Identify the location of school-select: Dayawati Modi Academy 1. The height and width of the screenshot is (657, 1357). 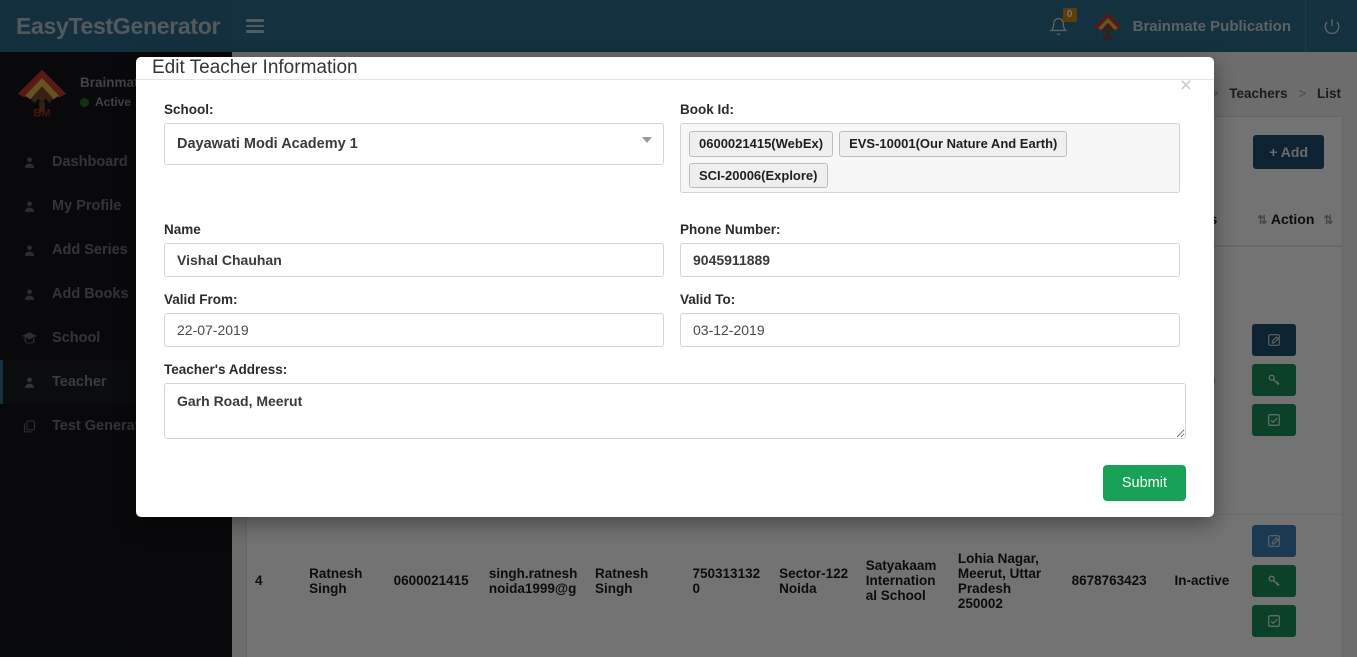
(414, 144).